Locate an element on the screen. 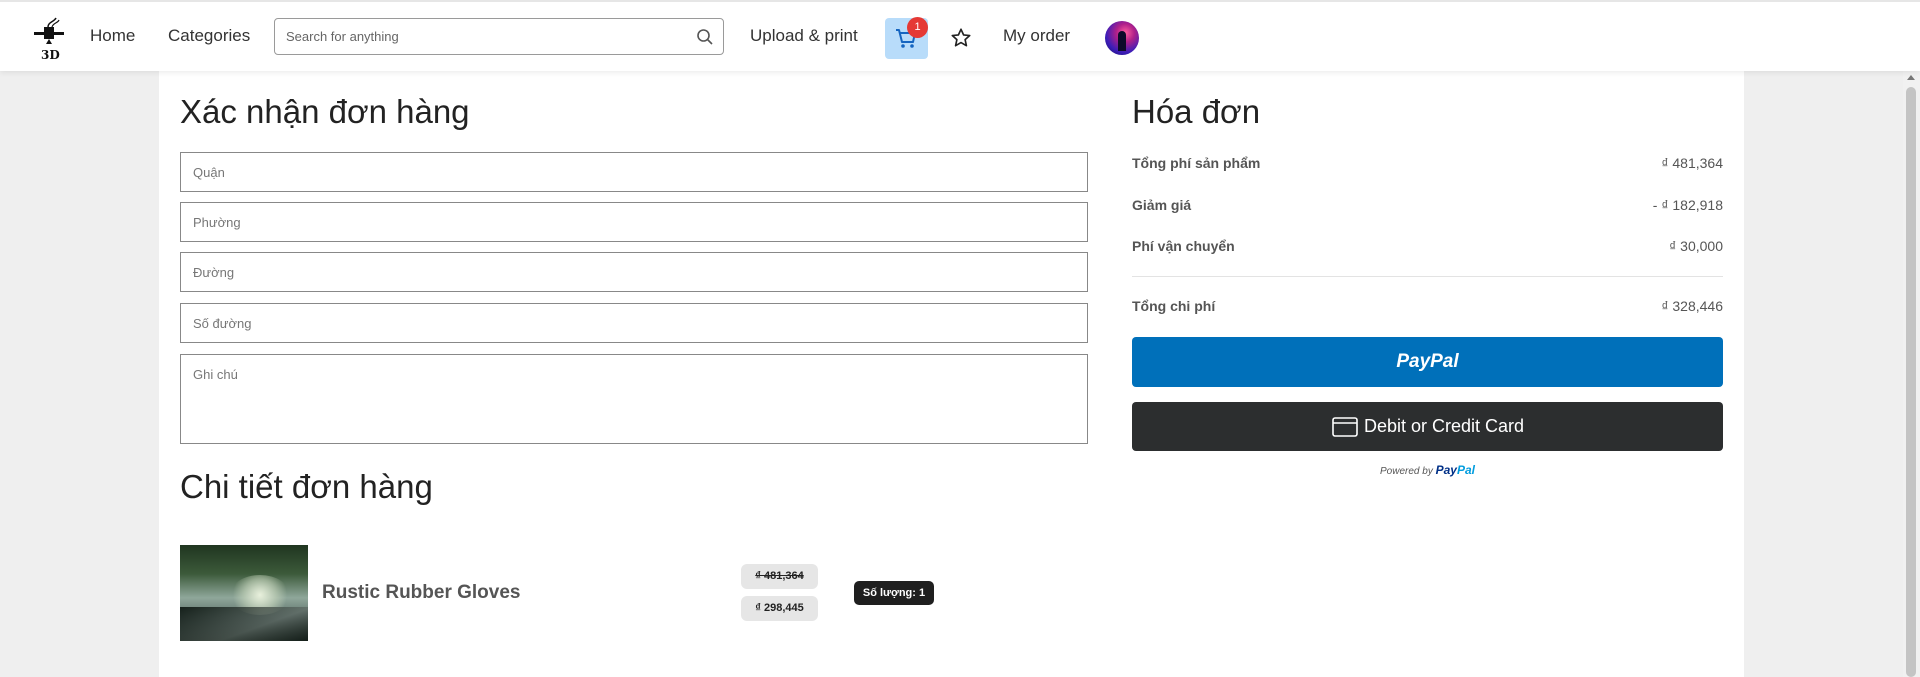 This screenshot has height=677, width=1920. product-quantity-badge: Số lượng: 1 is located at coordinates (894, 593).